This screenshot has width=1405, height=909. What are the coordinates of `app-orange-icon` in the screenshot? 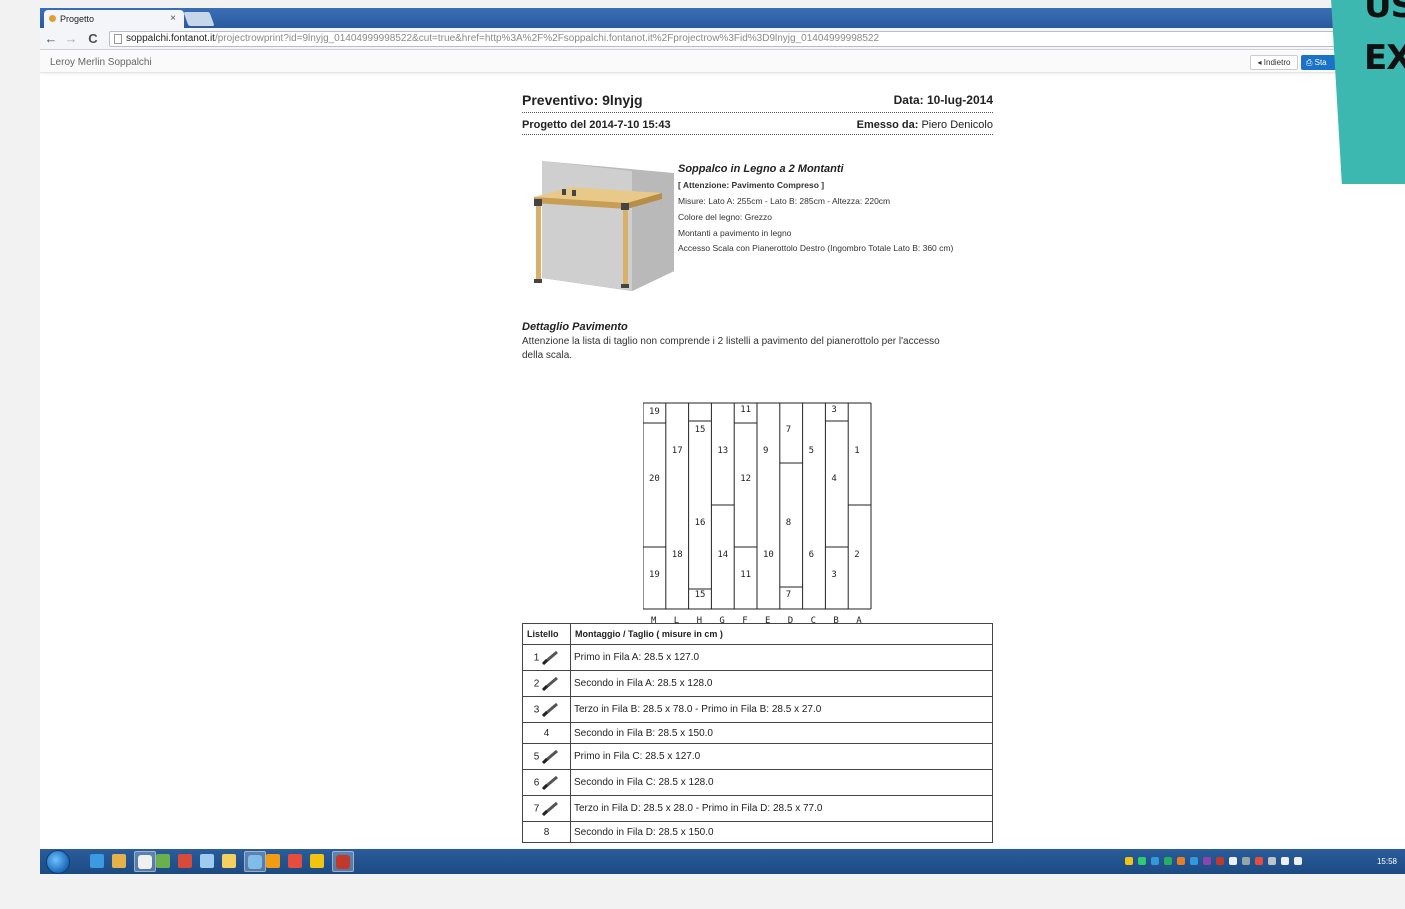 It's located at (317, 861).